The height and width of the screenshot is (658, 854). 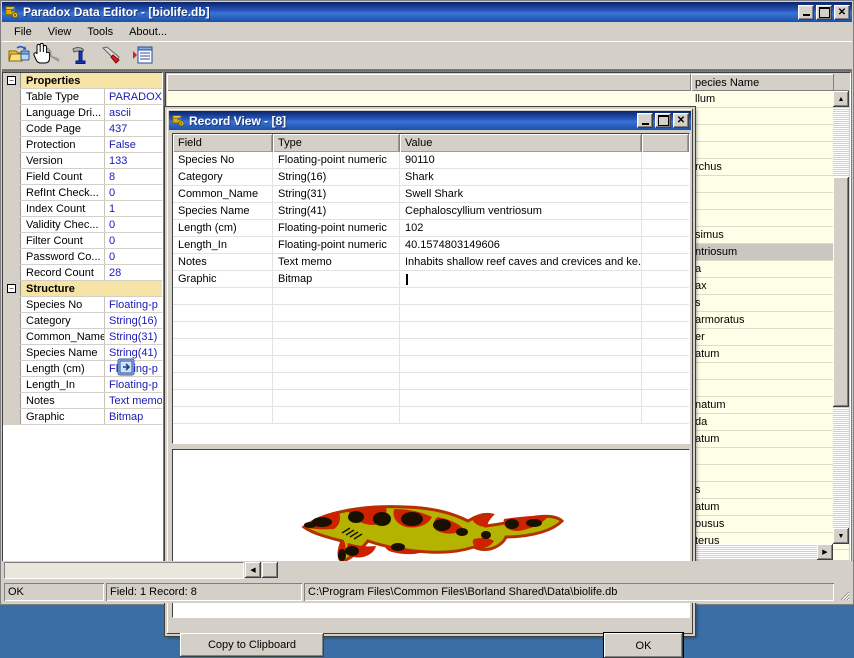 I want to click on inspector-row: Code Page 437, so click(x=82, y=129).